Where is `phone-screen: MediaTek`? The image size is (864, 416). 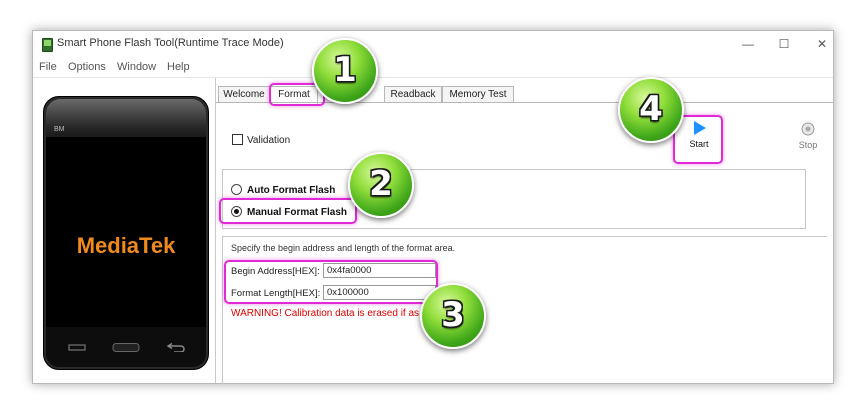
phone-screen: MediaTek is located at coordinates (126, 232).